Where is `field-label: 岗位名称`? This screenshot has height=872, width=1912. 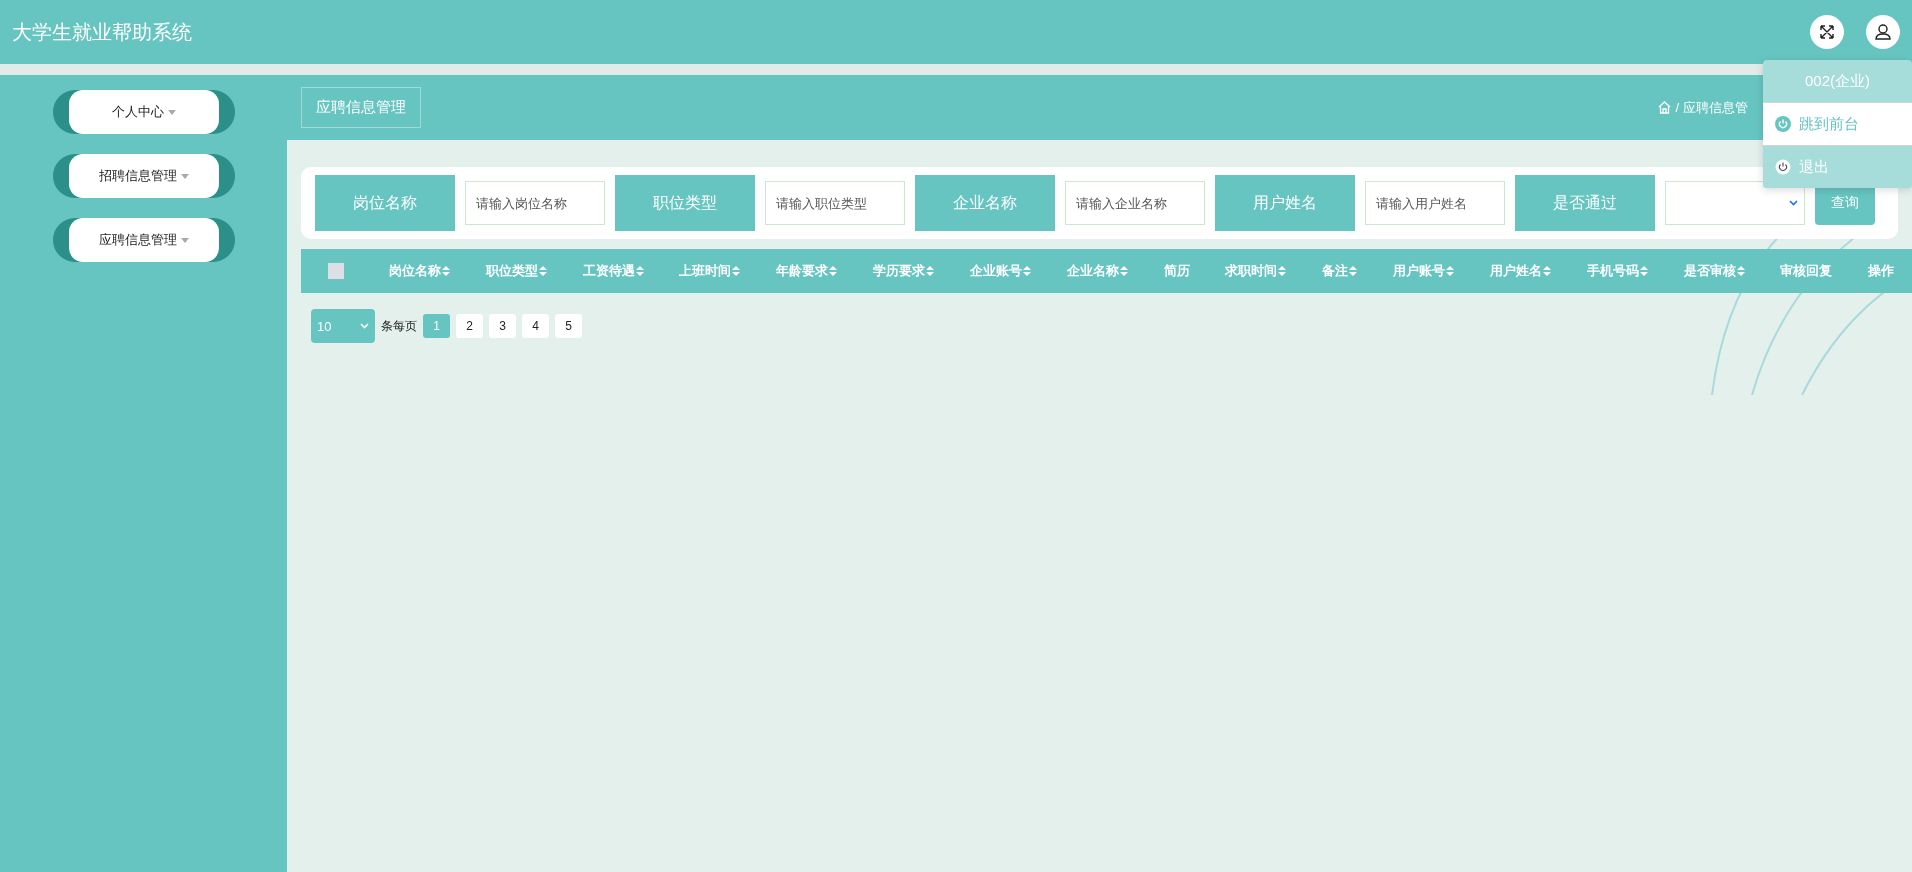 field-label: 岗位名称 is located at coordinates (385, 203).